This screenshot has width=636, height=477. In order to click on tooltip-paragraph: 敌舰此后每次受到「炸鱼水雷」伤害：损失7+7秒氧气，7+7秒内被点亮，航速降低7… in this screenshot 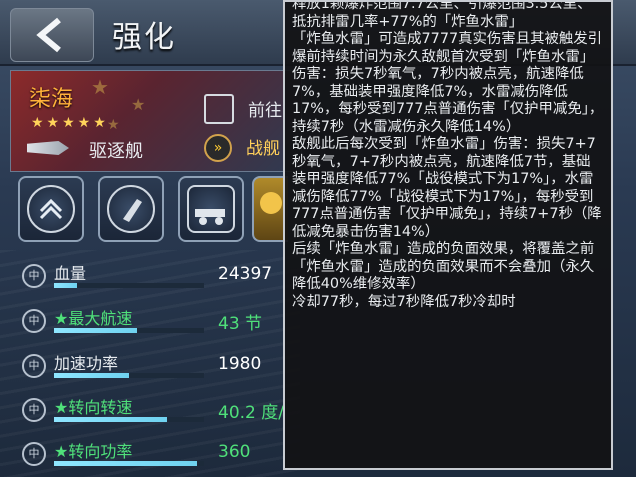, I will do `click(447, 188)`.